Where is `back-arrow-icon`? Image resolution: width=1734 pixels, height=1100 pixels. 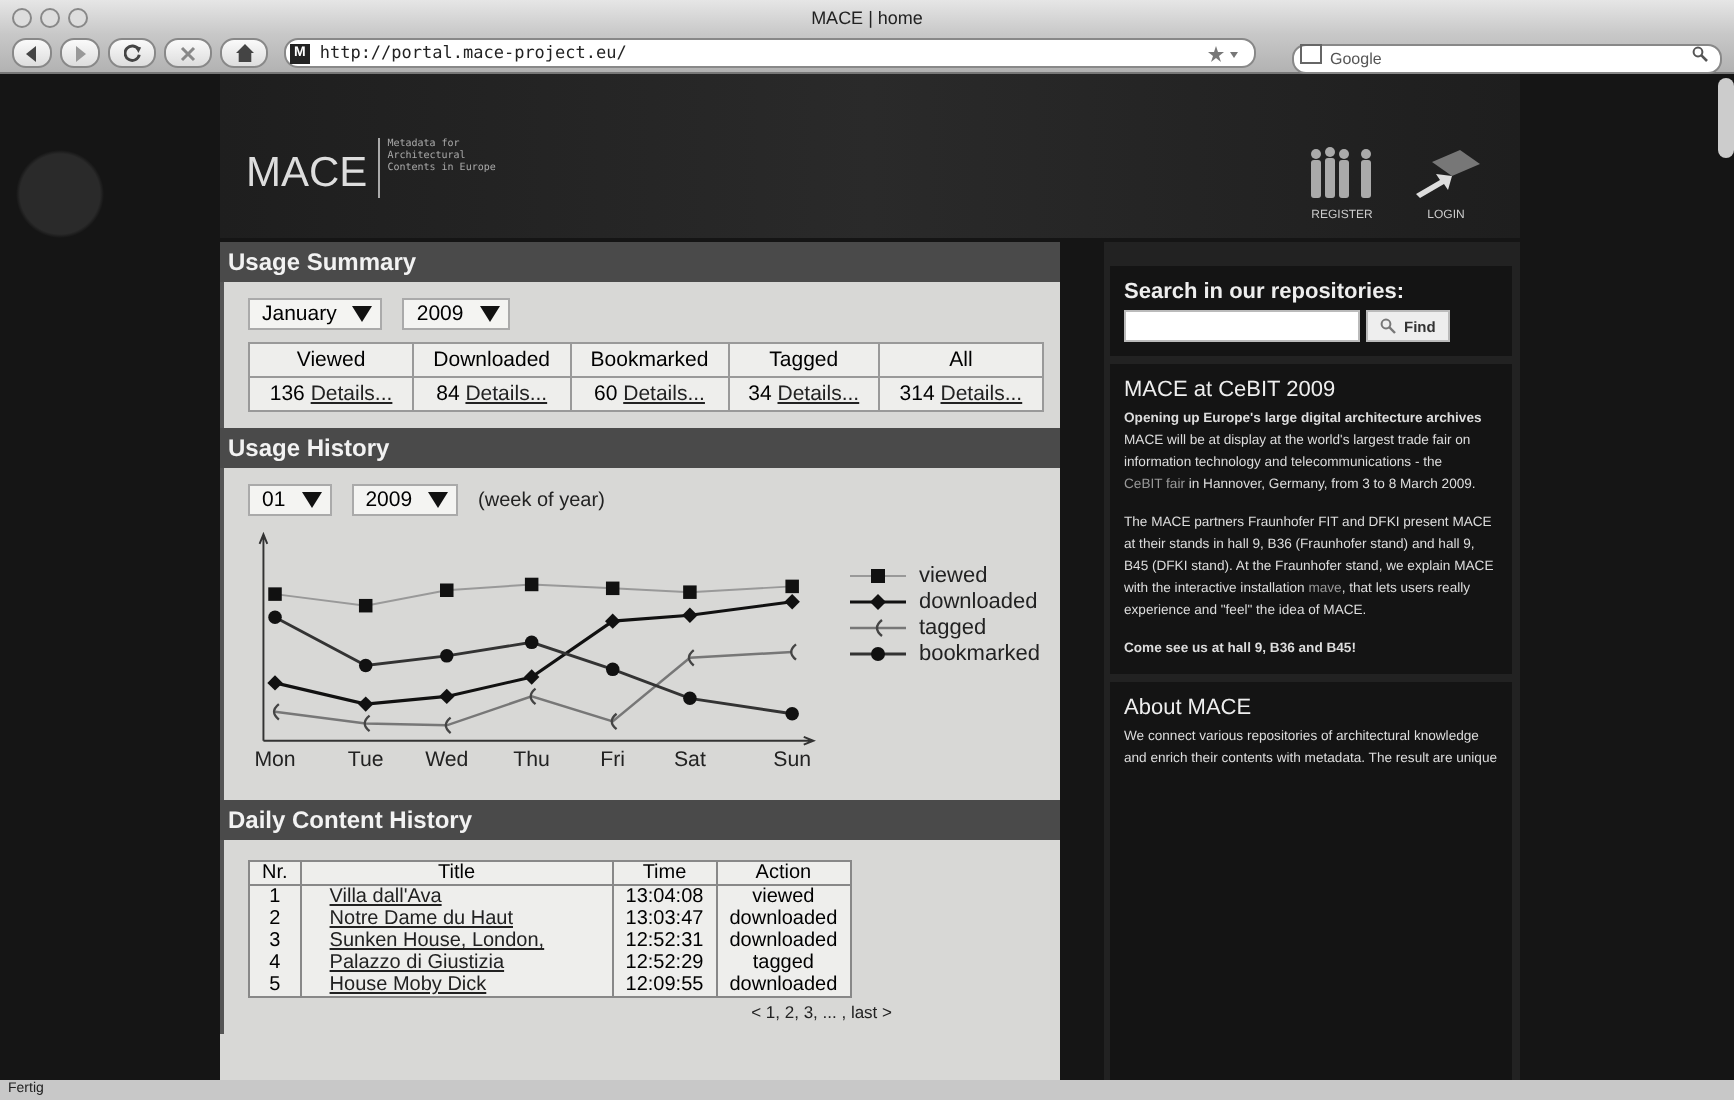
back-arrow-icon is located at coordinates (32, 53).